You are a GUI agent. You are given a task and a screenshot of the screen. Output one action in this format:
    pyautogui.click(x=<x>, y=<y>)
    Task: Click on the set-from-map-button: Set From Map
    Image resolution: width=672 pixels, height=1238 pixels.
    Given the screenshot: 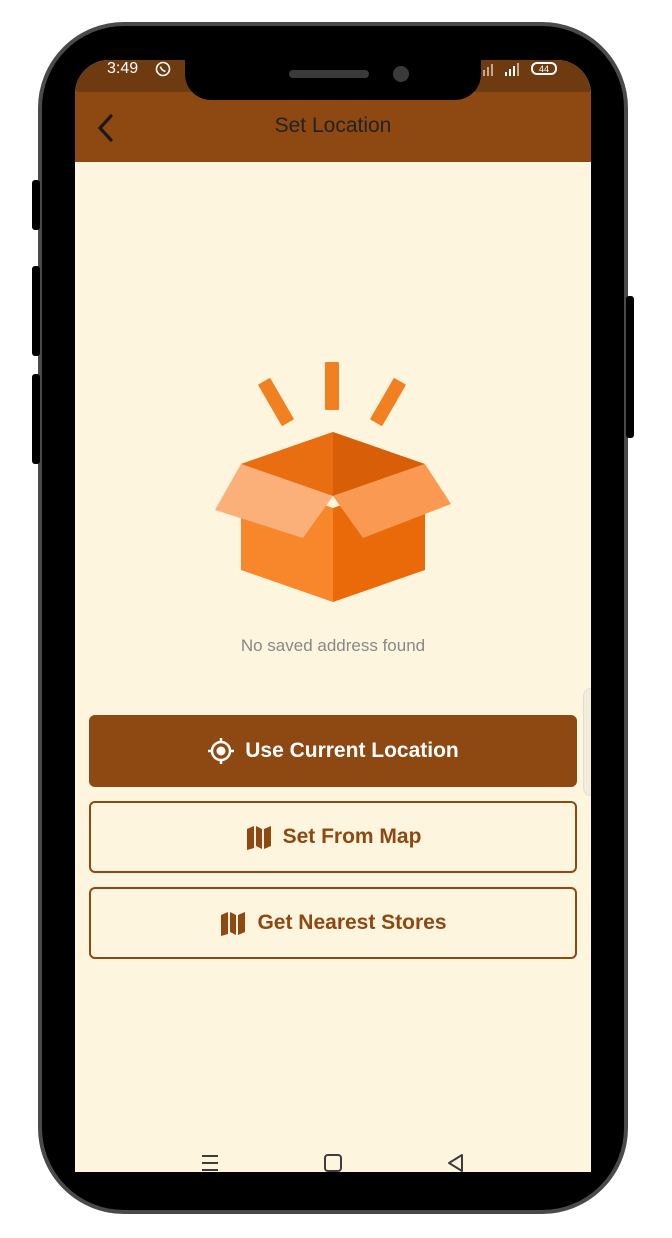 What is the action you would take?
    pyautogui.click(x=333, y=837)
    